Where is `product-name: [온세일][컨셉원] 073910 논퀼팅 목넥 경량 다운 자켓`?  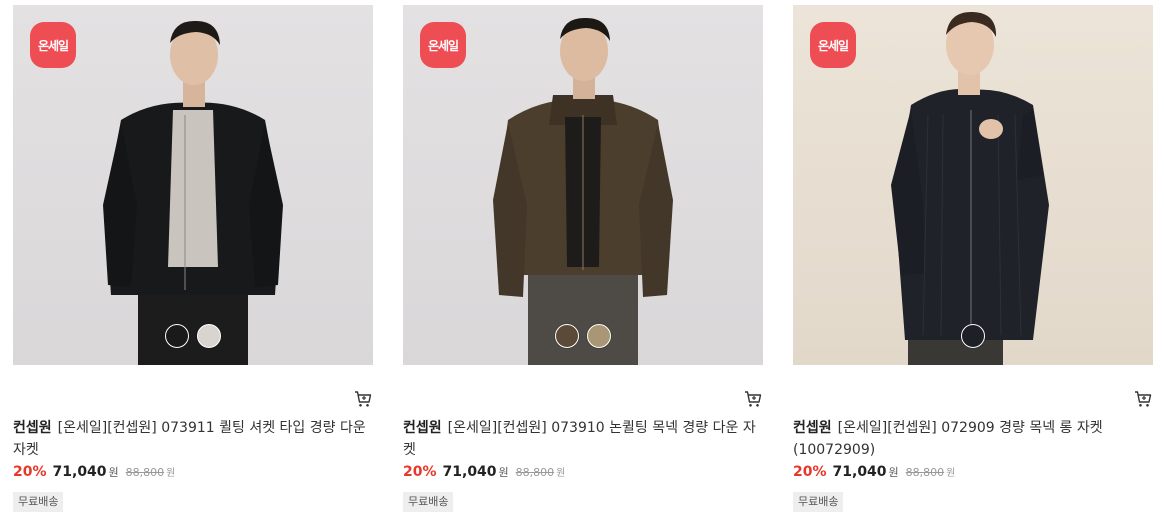
product-name: [온세일][컨셉원] 073910 논퀼팅 목넥 경량 다운 자켓 is located at coordinates (579, 439).